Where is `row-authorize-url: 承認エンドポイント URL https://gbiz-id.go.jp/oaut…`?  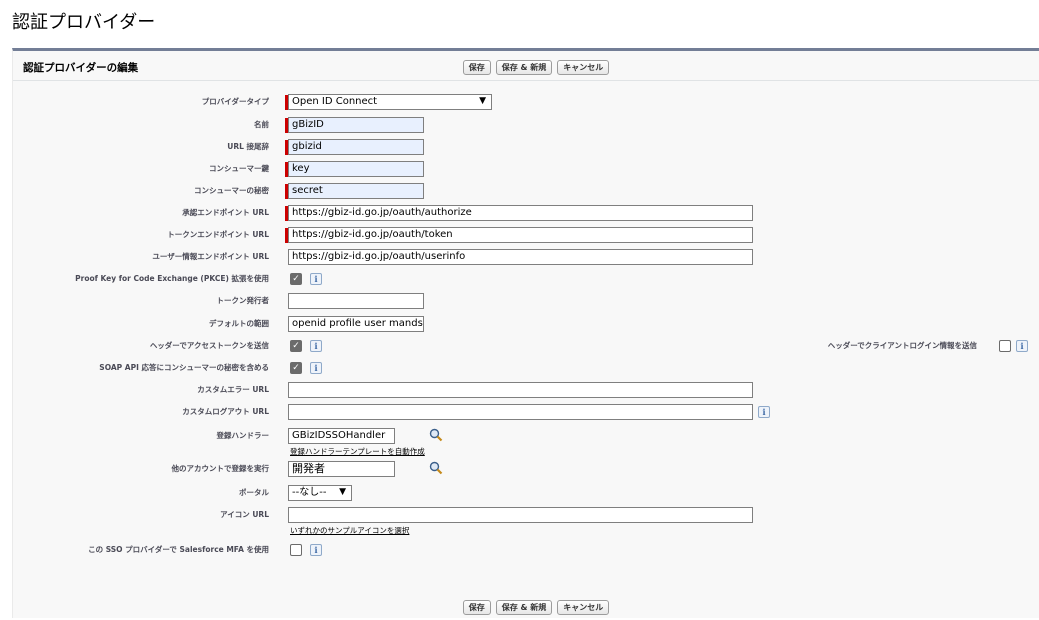
row-authorize-url: 承認エンドポイント URL https://gbiz-id.go.jp/oaut… is located at coordinates (526, 214).